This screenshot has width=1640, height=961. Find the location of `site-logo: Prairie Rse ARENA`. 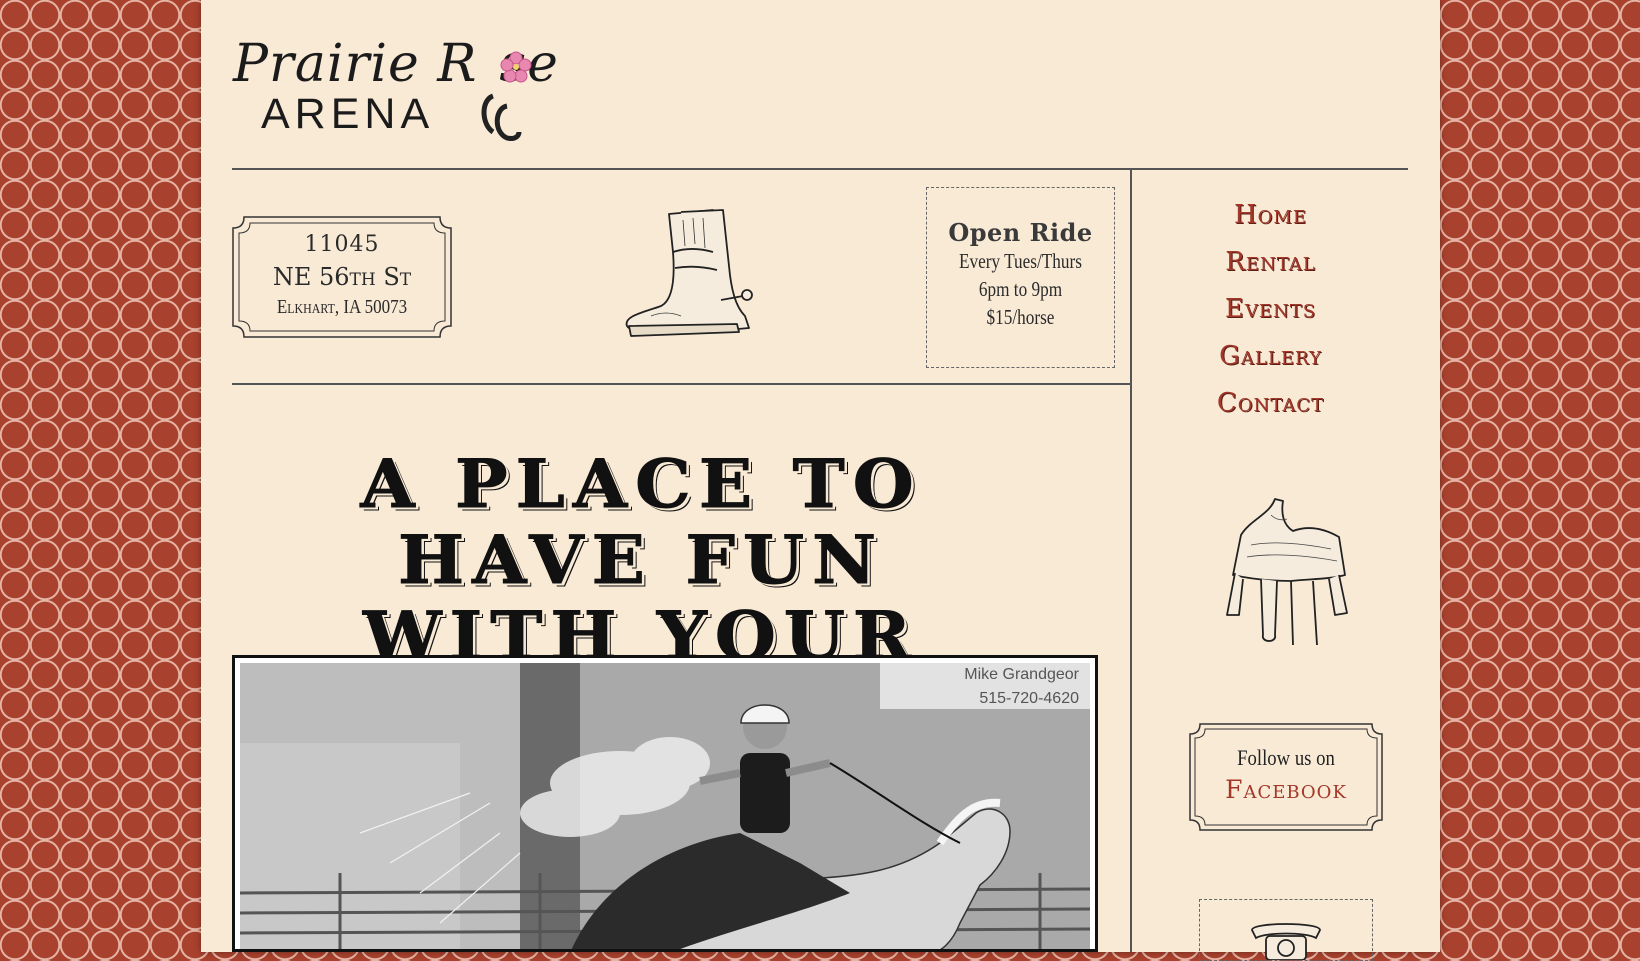

site-logo: Prairie Rse ARENA is located at coordinates (406, 85).